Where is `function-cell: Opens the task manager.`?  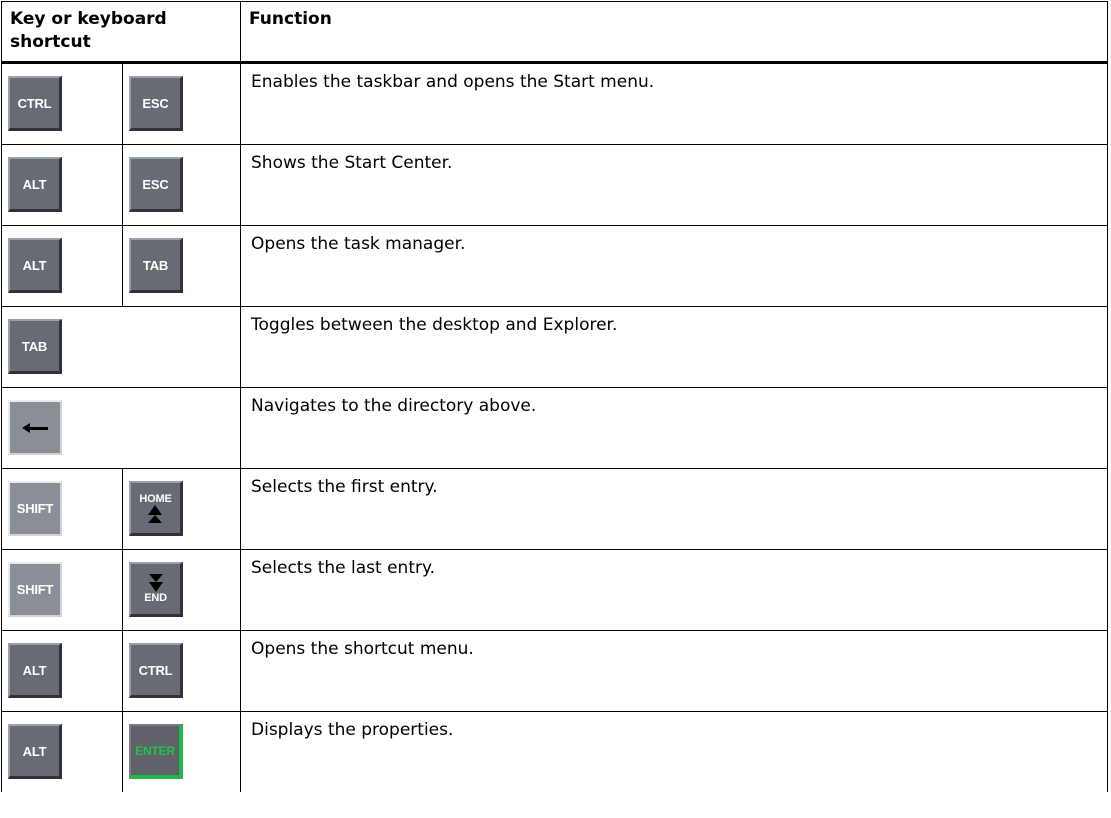
function-cell: Opens the task manager. is located at coordinates (674, 266).